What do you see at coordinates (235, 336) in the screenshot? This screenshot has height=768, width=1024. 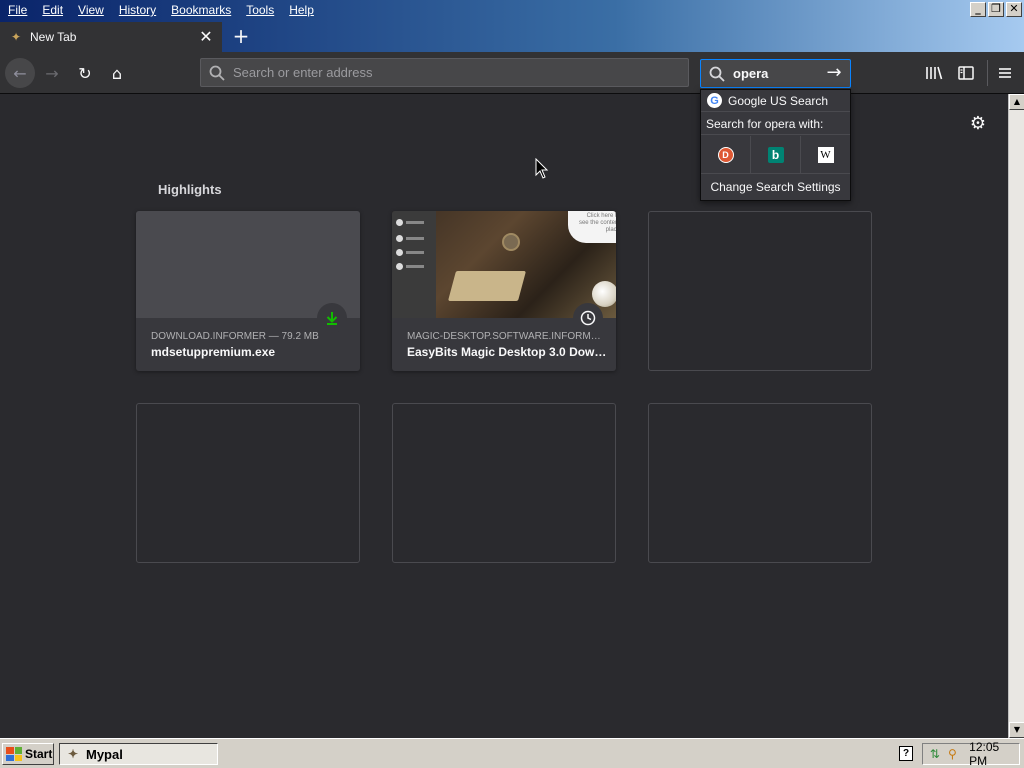 I see `card-host: DOWNLOAD.INFORMER — 79.2 MB` at bounding box center [235, 336].